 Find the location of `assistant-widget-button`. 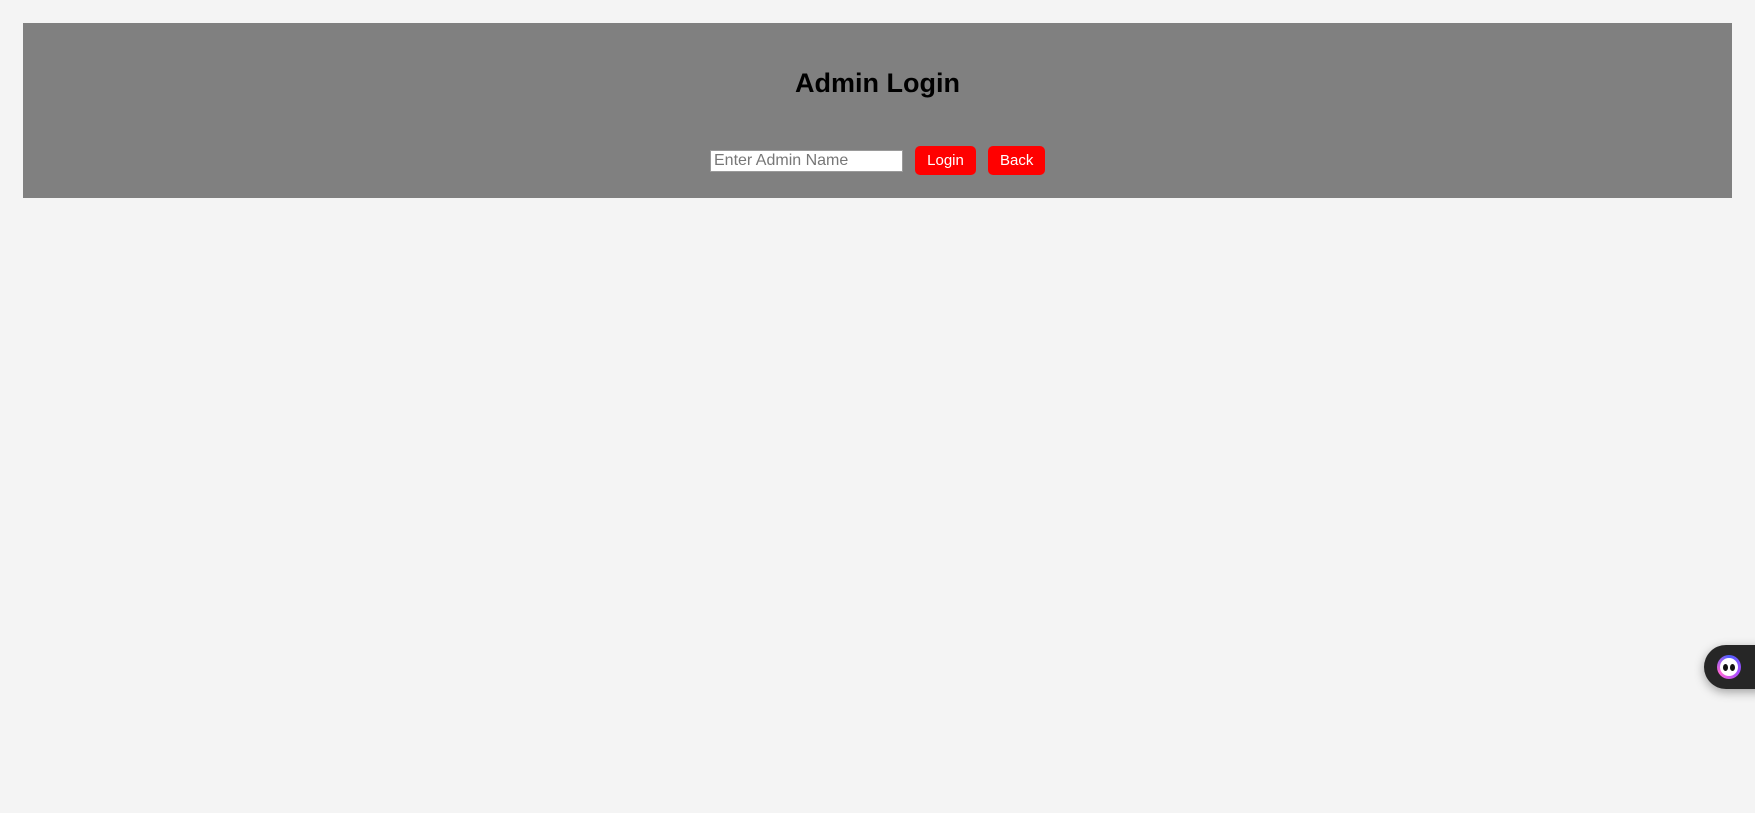

assistant-widget-button is located at coordinates (1729, 667).